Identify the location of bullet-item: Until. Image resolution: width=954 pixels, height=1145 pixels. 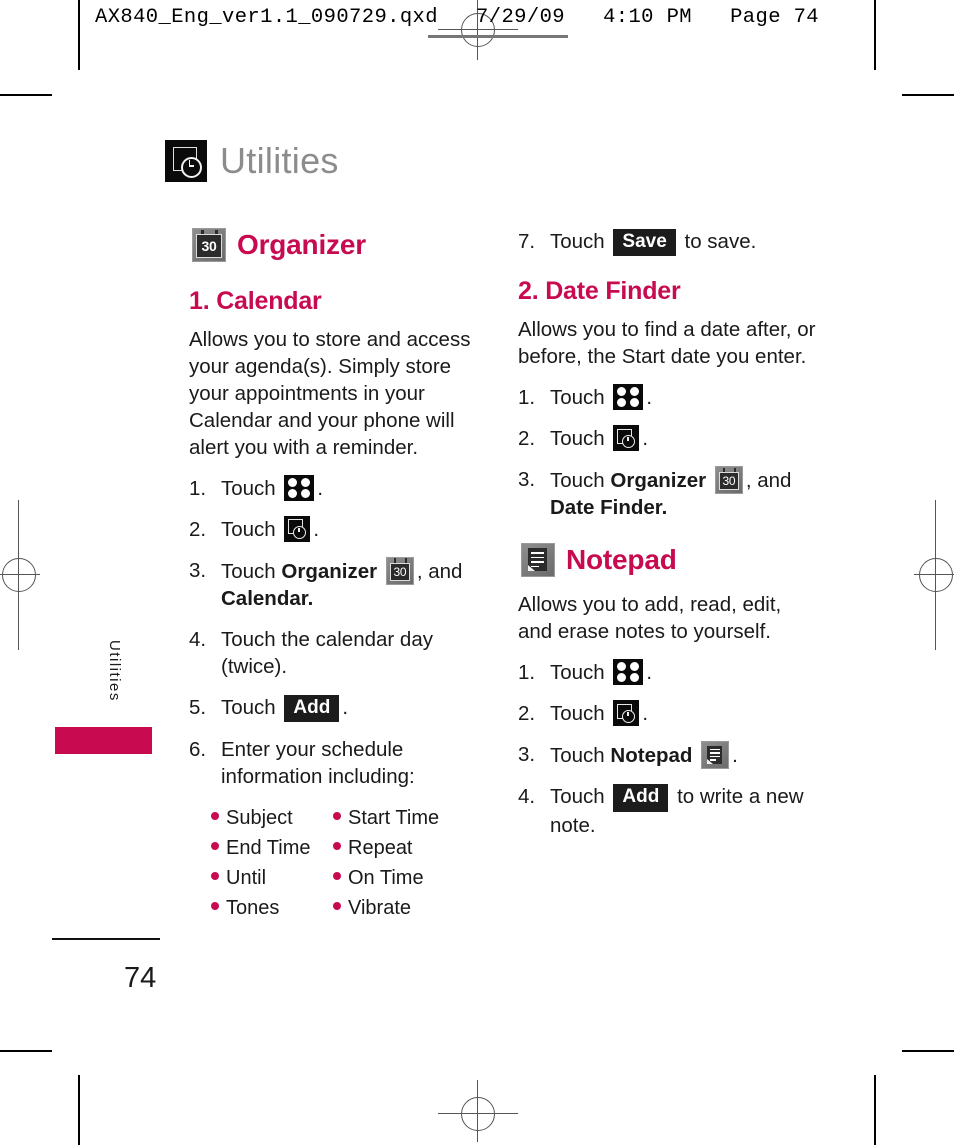
(272, 878).